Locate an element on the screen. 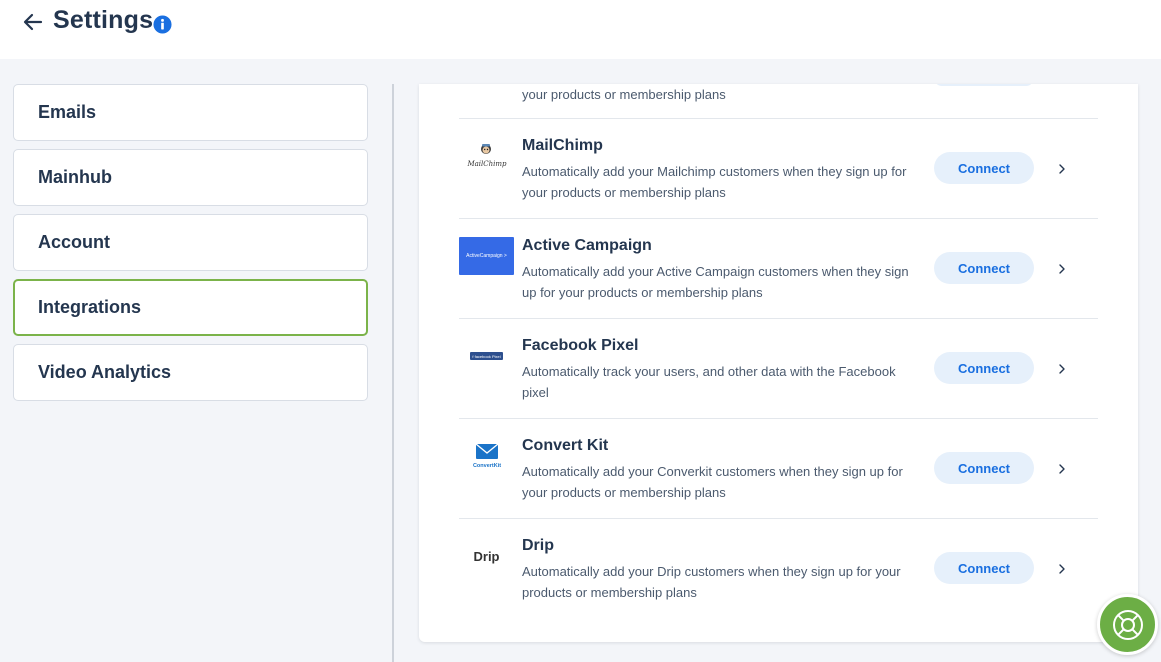 The height and width of the screenshot is (662, 1161). sidebar-item-label: Integrations is located at coordinates (90, 307).